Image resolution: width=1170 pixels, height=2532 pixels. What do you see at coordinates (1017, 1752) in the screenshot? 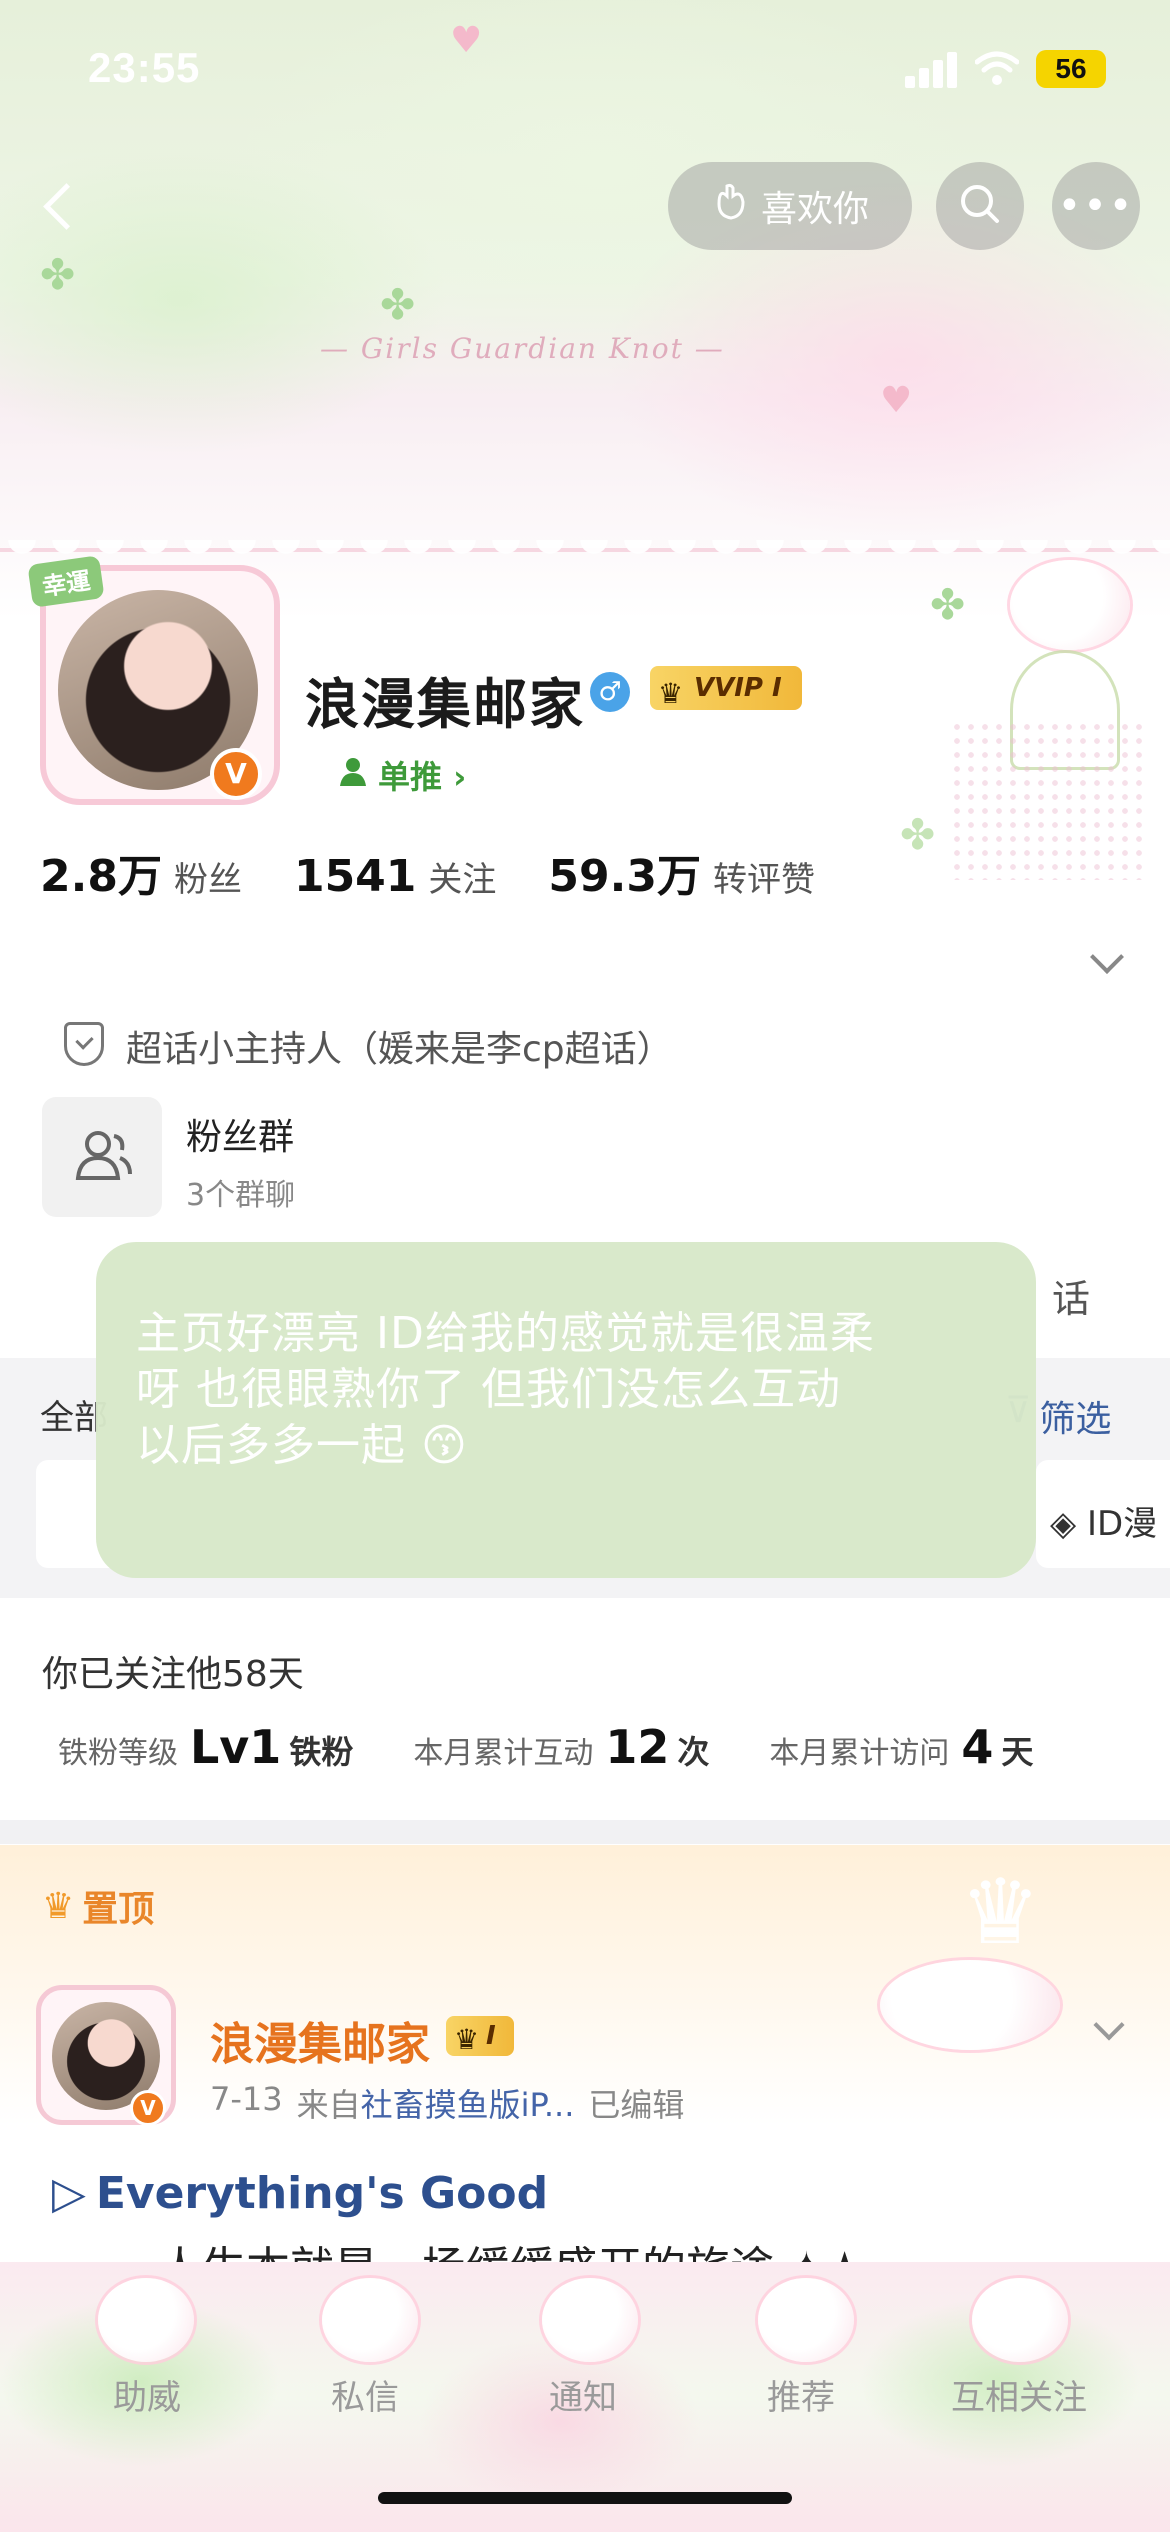
I see `monthly-visit-unit: 天` at bounding box center [1017, 1752].